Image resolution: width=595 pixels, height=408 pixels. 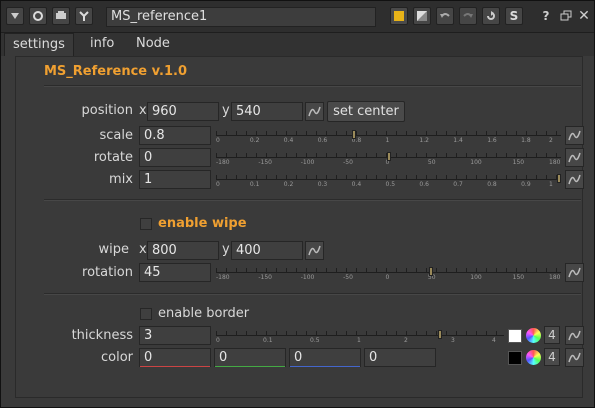 I want to click on slider-tick-label: -150, so click(x=265, y=162).